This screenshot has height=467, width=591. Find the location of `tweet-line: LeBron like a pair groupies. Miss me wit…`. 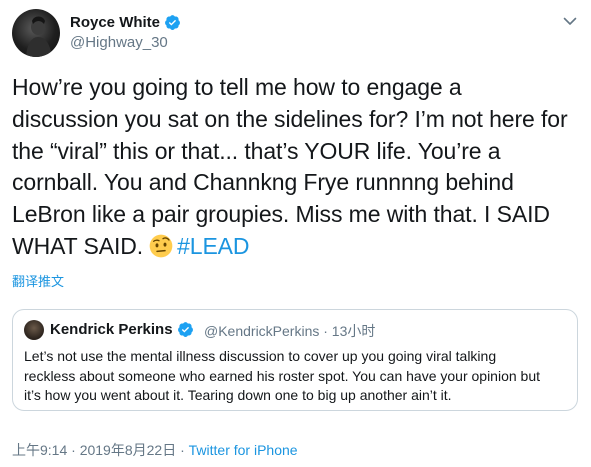

tweet-line: LeBron like a pair groupies. Miss me wit… is located at coordinates (281, 214).